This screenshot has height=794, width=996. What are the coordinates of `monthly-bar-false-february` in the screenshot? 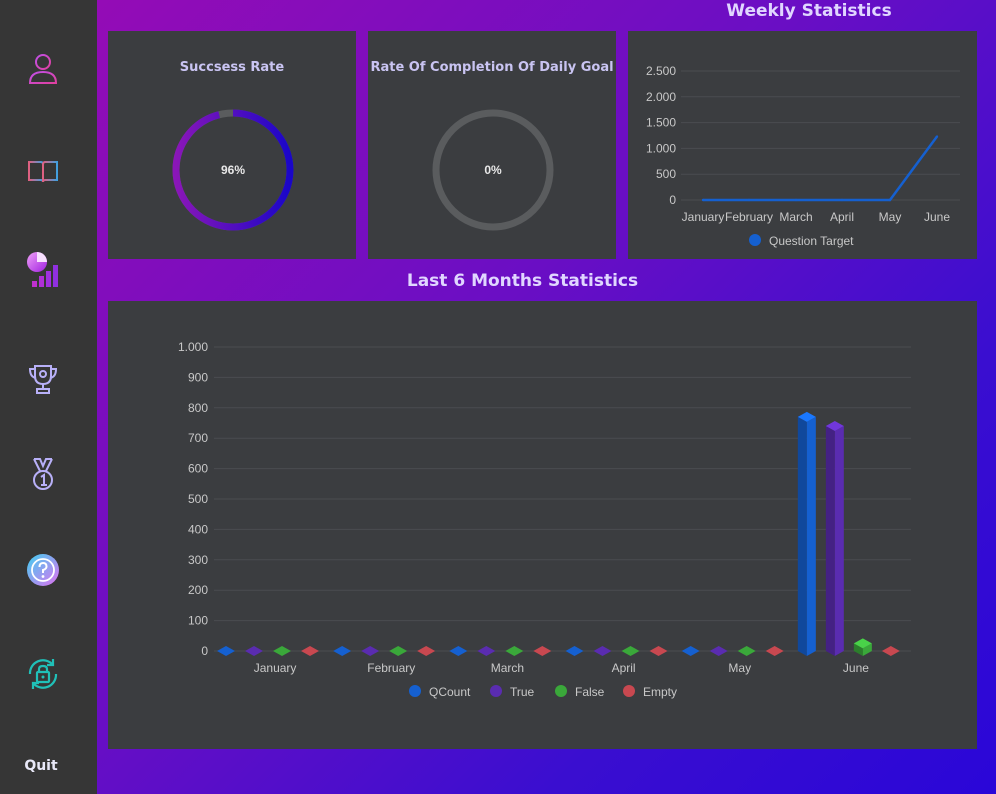 It's located at (398, 651).